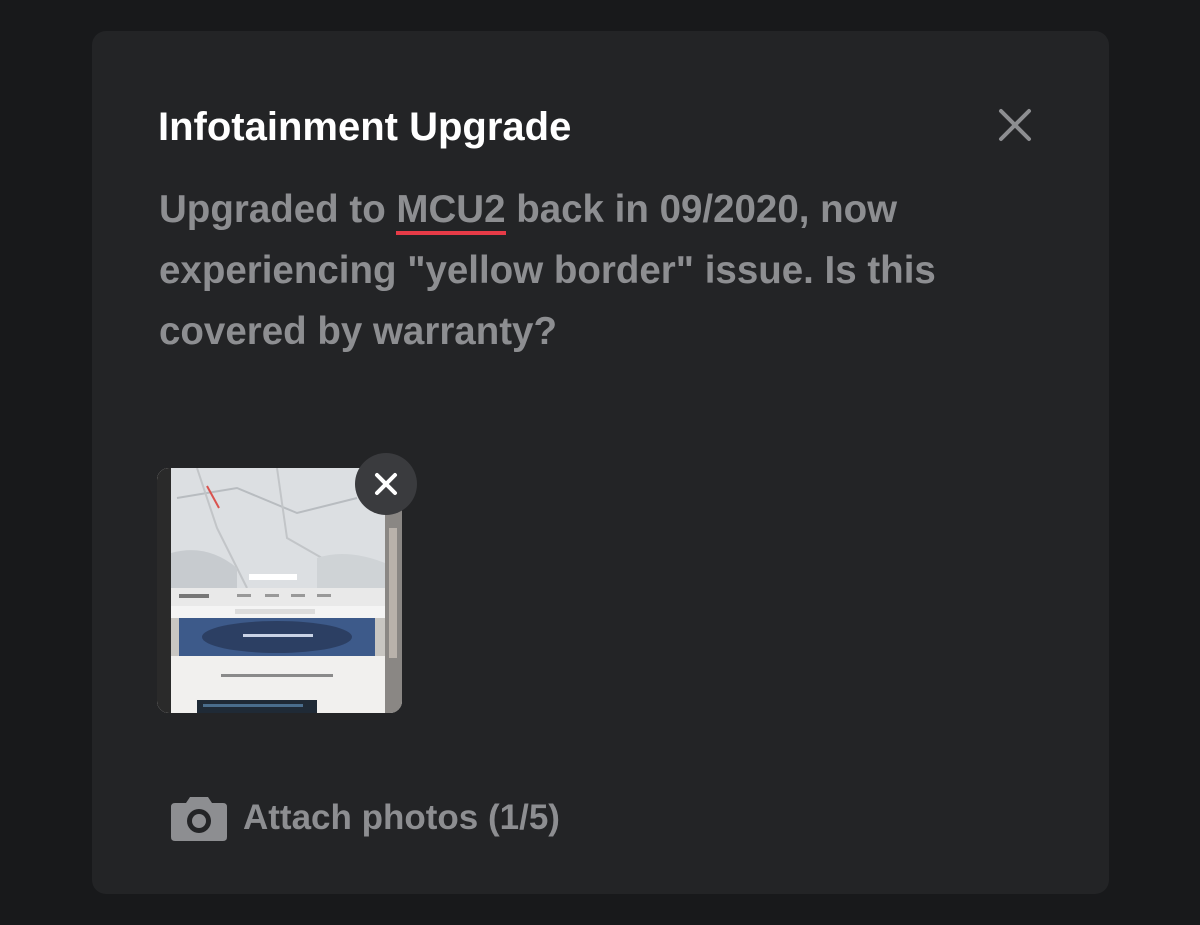 This screenshot has width=1200, height=925. I want to click on remove-photo-button, so click(386, 484).